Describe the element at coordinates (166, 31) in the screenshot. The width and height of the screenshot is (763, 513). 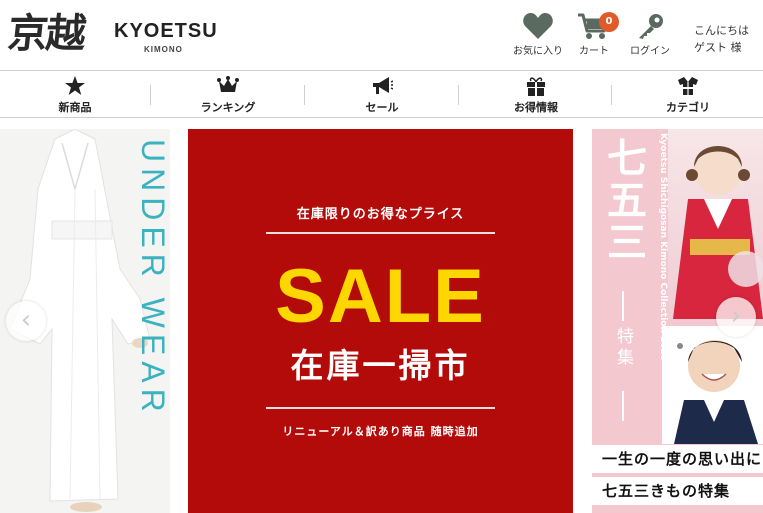
I see `logo-text: KYOETSU` at that location.